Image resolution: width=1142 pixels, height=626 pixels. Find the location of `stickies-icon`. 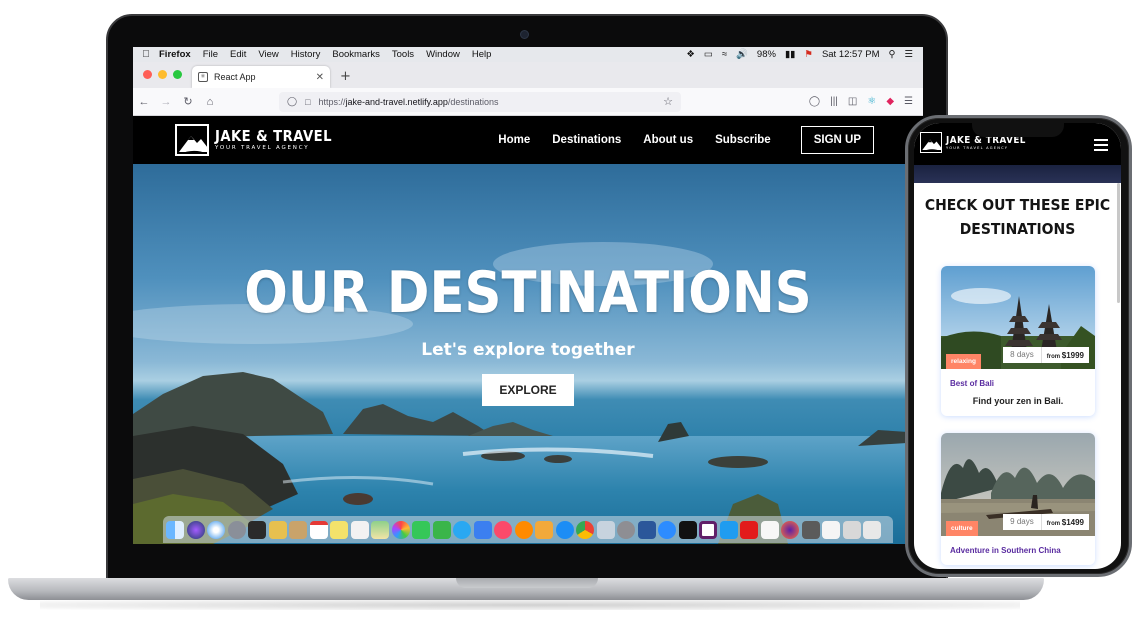

stickies-icon is located at coordinates (339, 529).